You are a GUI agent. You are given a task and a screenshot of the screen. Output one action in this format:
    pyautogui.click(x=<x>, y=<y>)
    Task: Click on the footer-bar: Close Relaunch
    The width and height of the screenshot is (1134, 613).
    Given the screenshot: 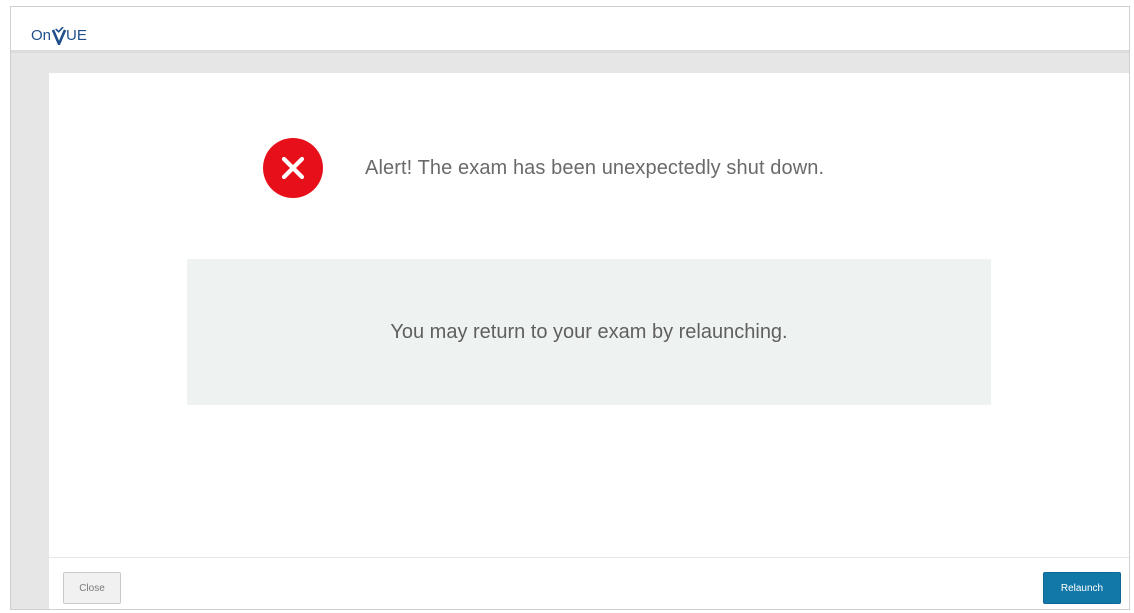 What is the action you would take?
    pyautogui.click(x=589, y=583)
    